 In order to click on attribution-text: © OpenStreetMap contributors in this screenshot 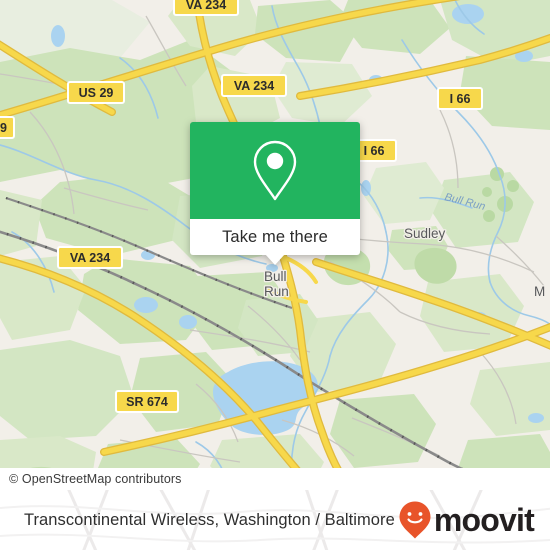, I will do `click(95, 479)`.